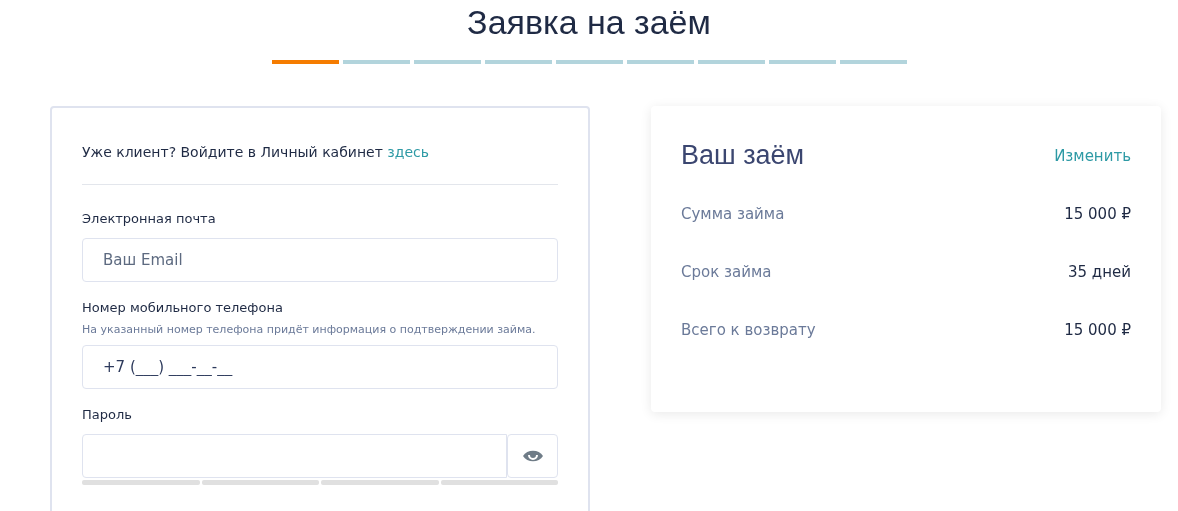  Describe the element at coordinates (256, 152) in the screenshot. I see `login-prompt: Уже клиент? Войдите в Личный кабинет здесь` at that location.